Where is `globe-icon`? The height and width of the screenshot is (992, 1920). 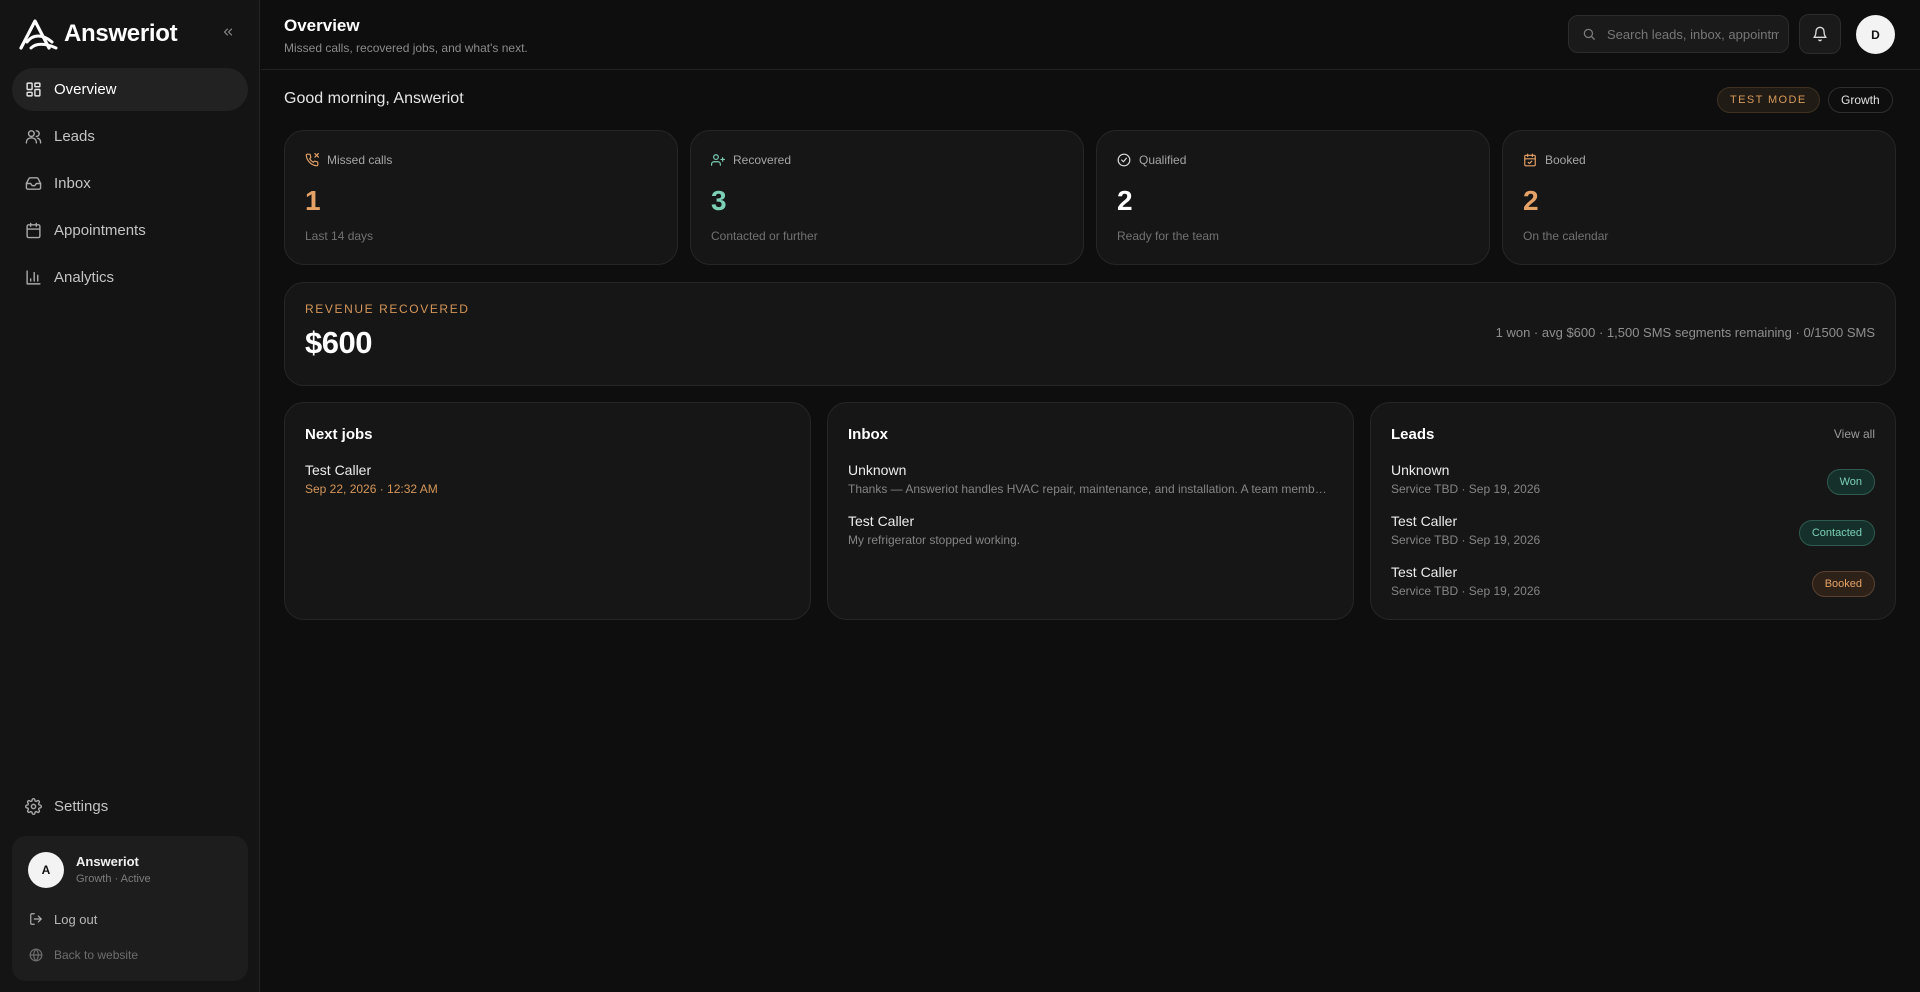
globe-icon is located at coordinates (36, 955).